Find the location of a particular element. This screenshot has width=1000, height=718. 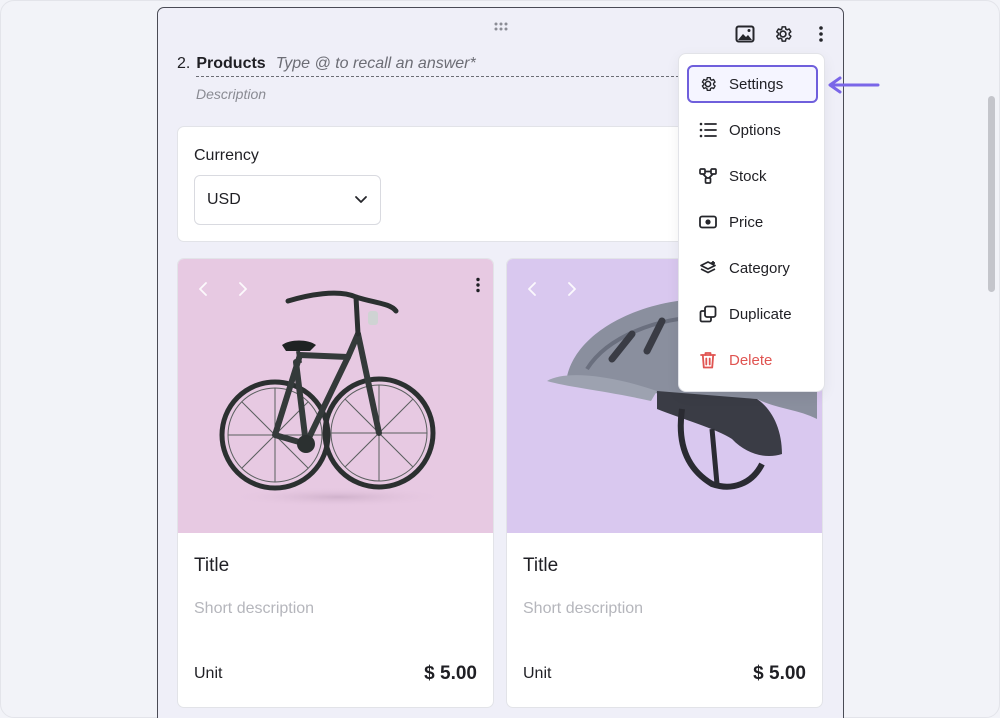

pointer-arrow-icon is located at coordinates (854, 85).